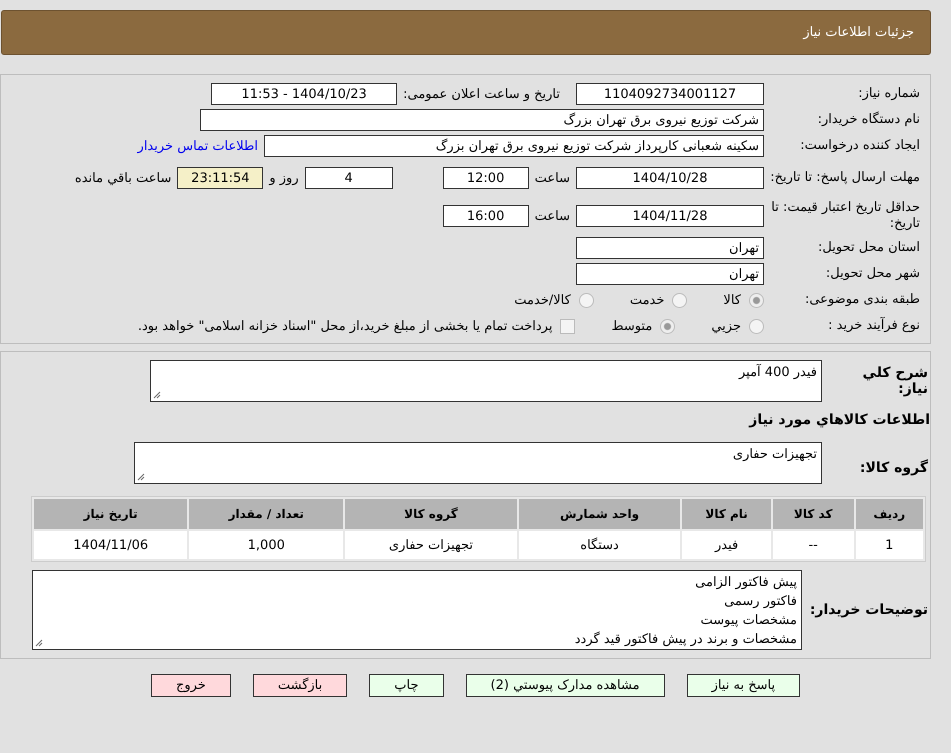 The height and width of the screenshot is (753, 951). Describe the element at coordinates (568, 326) in the screenshot. I see `checkbox` at that location.